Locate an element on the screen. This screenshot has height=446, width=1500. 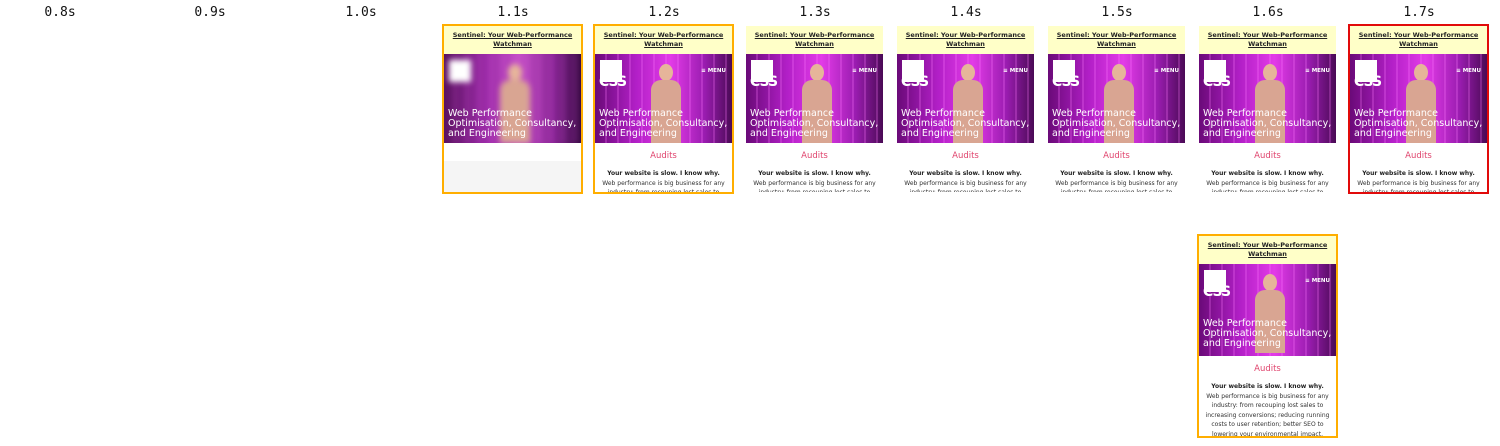
site-logo is located at coordinates (460, 71).